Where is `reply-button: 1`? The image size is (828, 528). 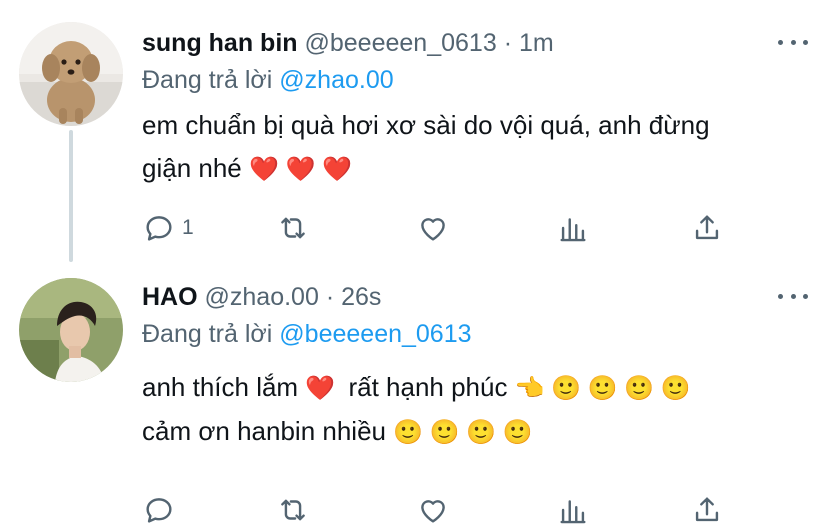 reply-button: 1 is located at coordinates (168, 228).